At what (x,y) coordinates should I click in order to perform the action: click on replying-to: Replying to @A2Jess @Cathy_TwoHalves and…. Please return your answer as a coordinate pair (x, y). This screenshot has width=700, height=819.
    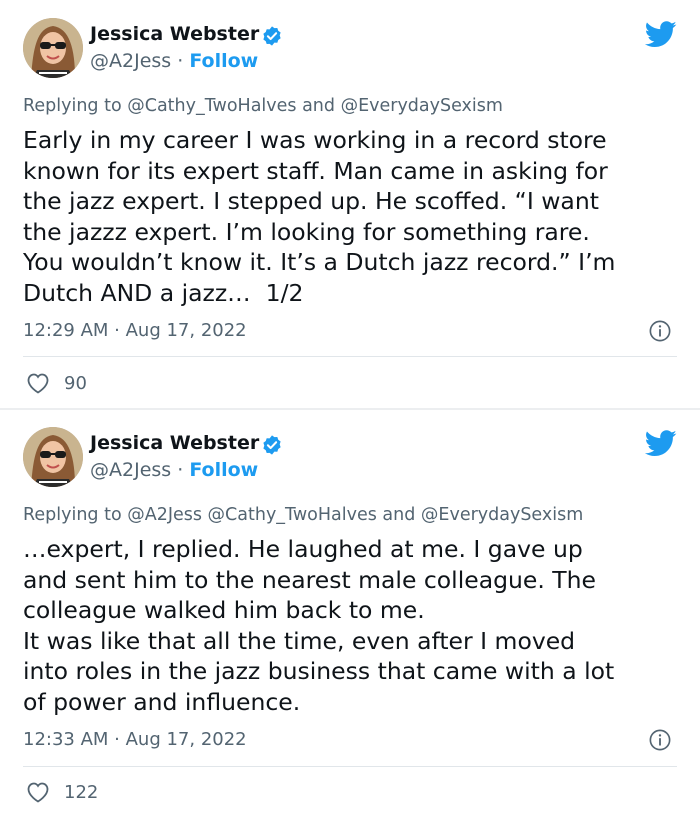
    Looking at the image, I should click on (303, 515).